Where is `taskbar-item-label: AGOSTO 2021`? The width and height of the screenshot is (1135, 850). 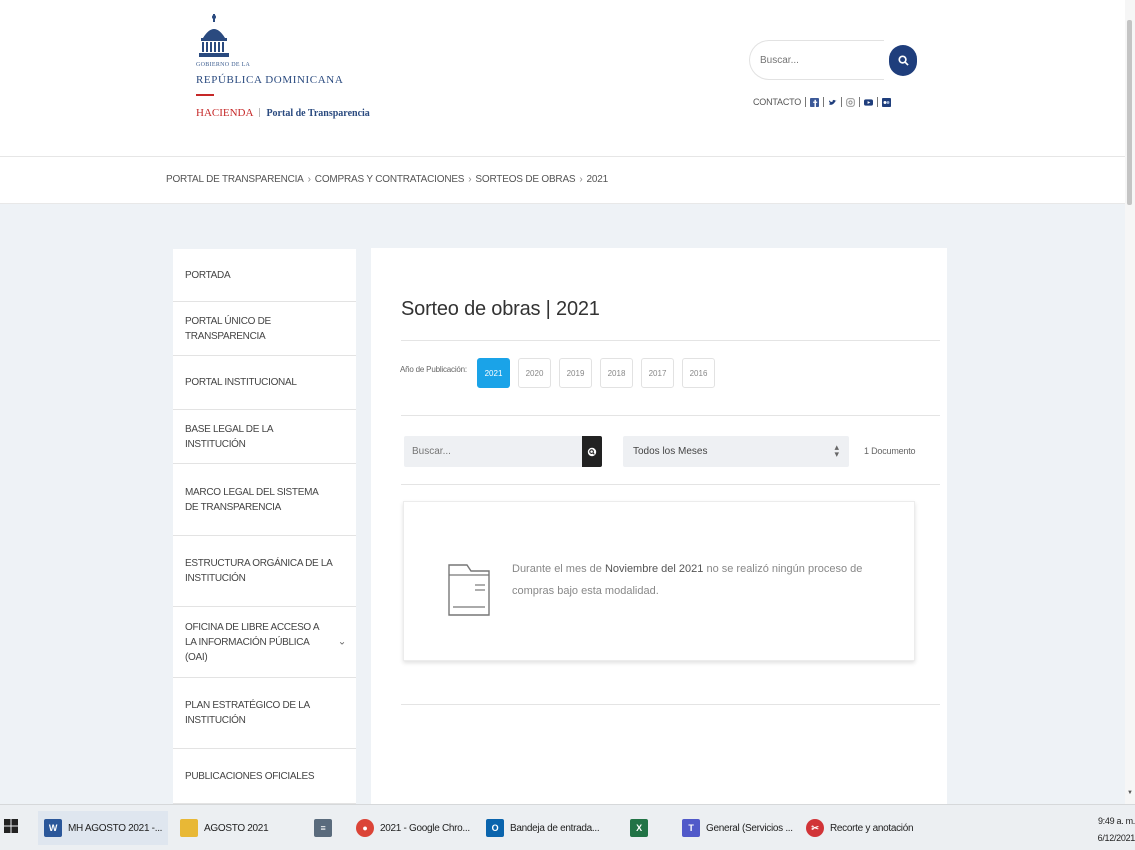
taskbar-item-label: AGOSTO 2021 is located at coordinates (236, 828).